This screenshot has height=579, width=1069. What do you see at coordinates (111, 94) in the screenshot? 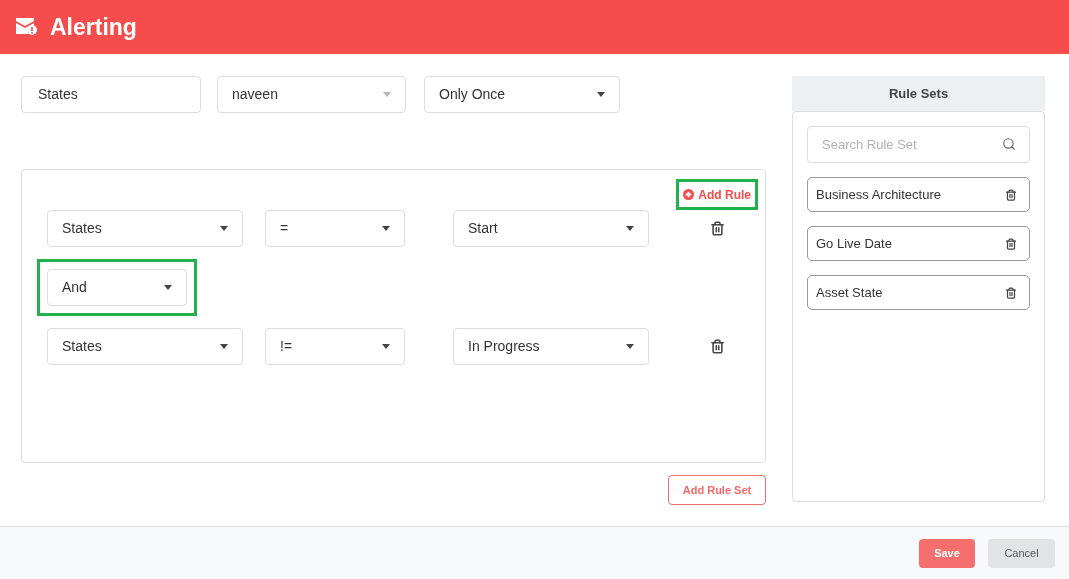
I see `name-field: States` at bounding box center [111, 94].